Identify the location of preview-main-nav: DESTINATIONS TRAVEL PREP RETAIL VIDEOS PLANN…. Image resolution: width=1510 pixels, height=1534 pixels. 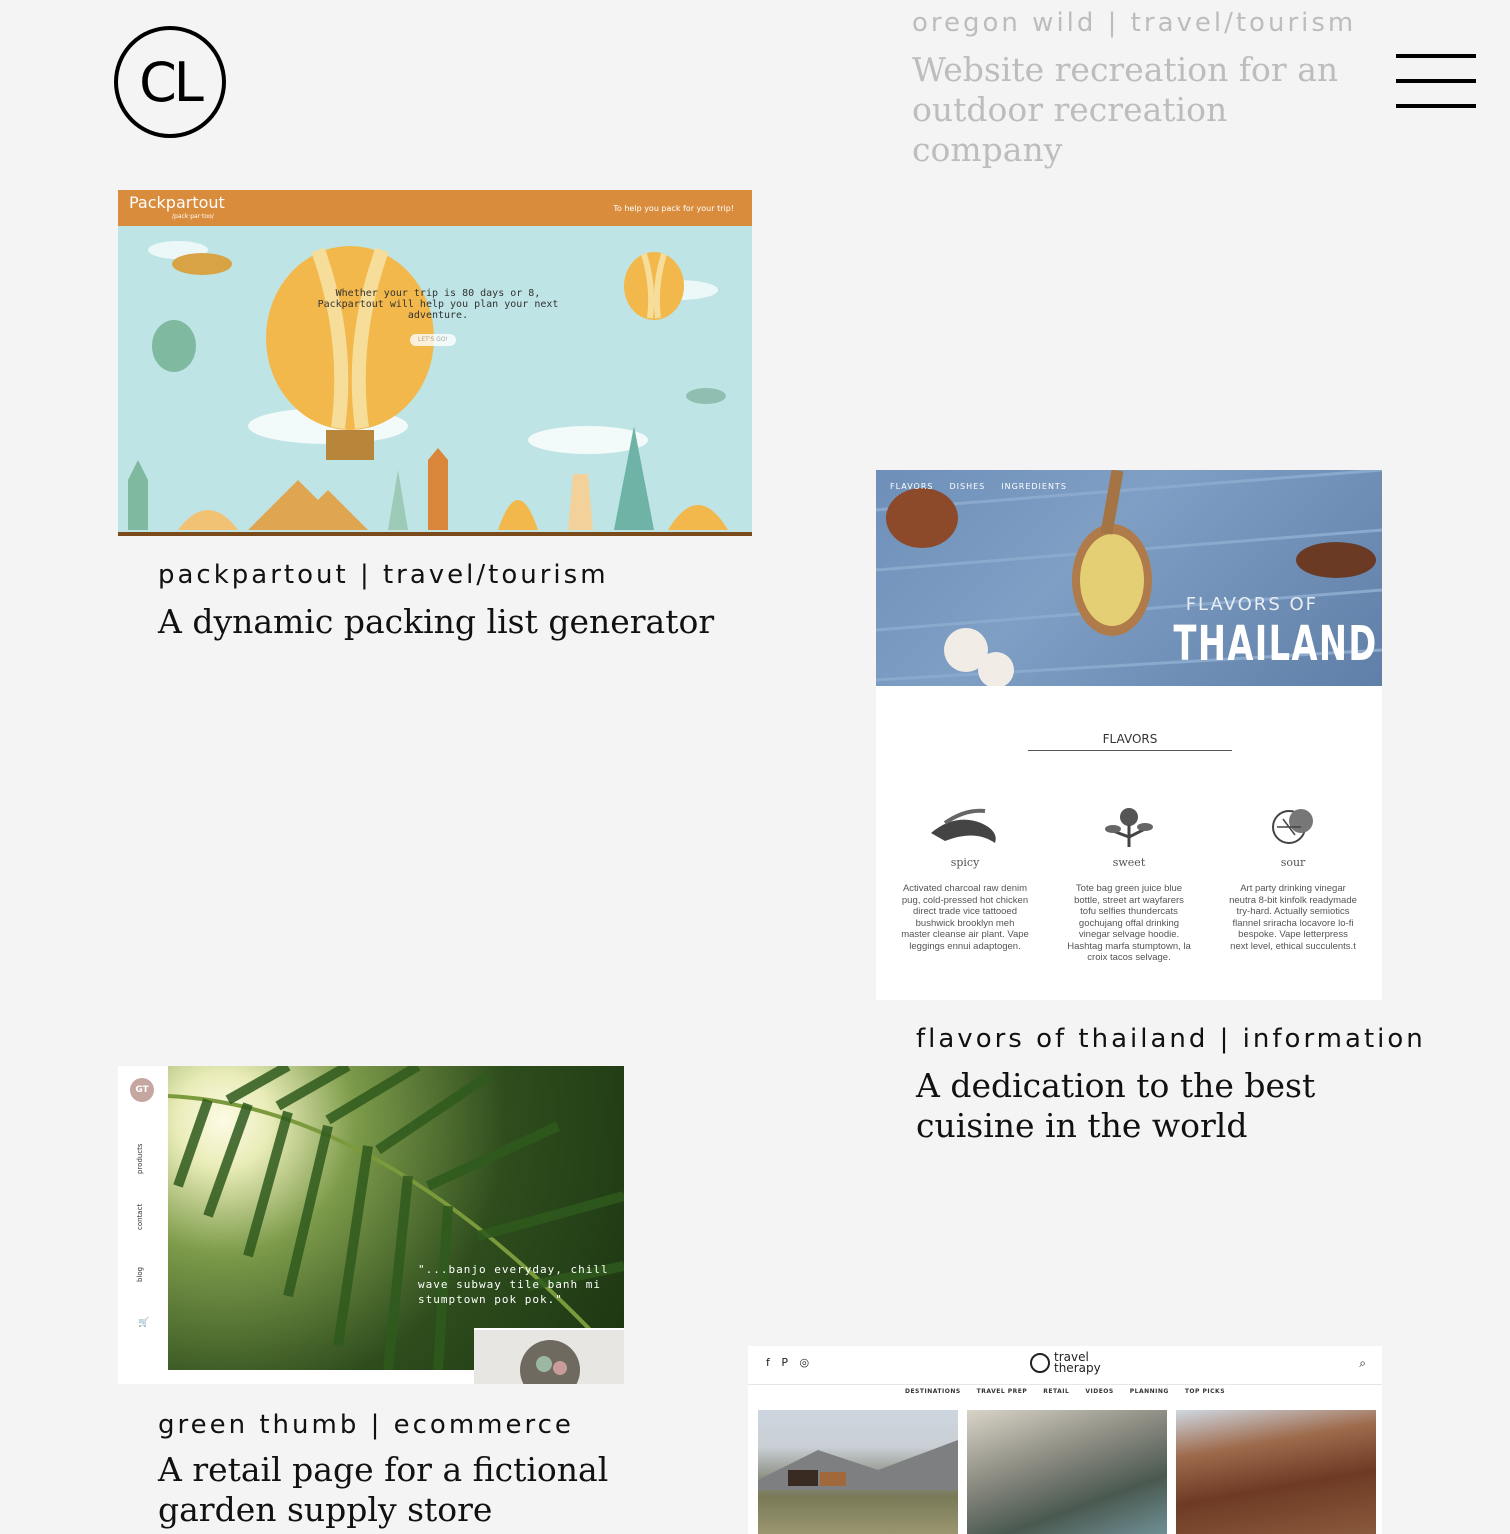
(1065, 1391).